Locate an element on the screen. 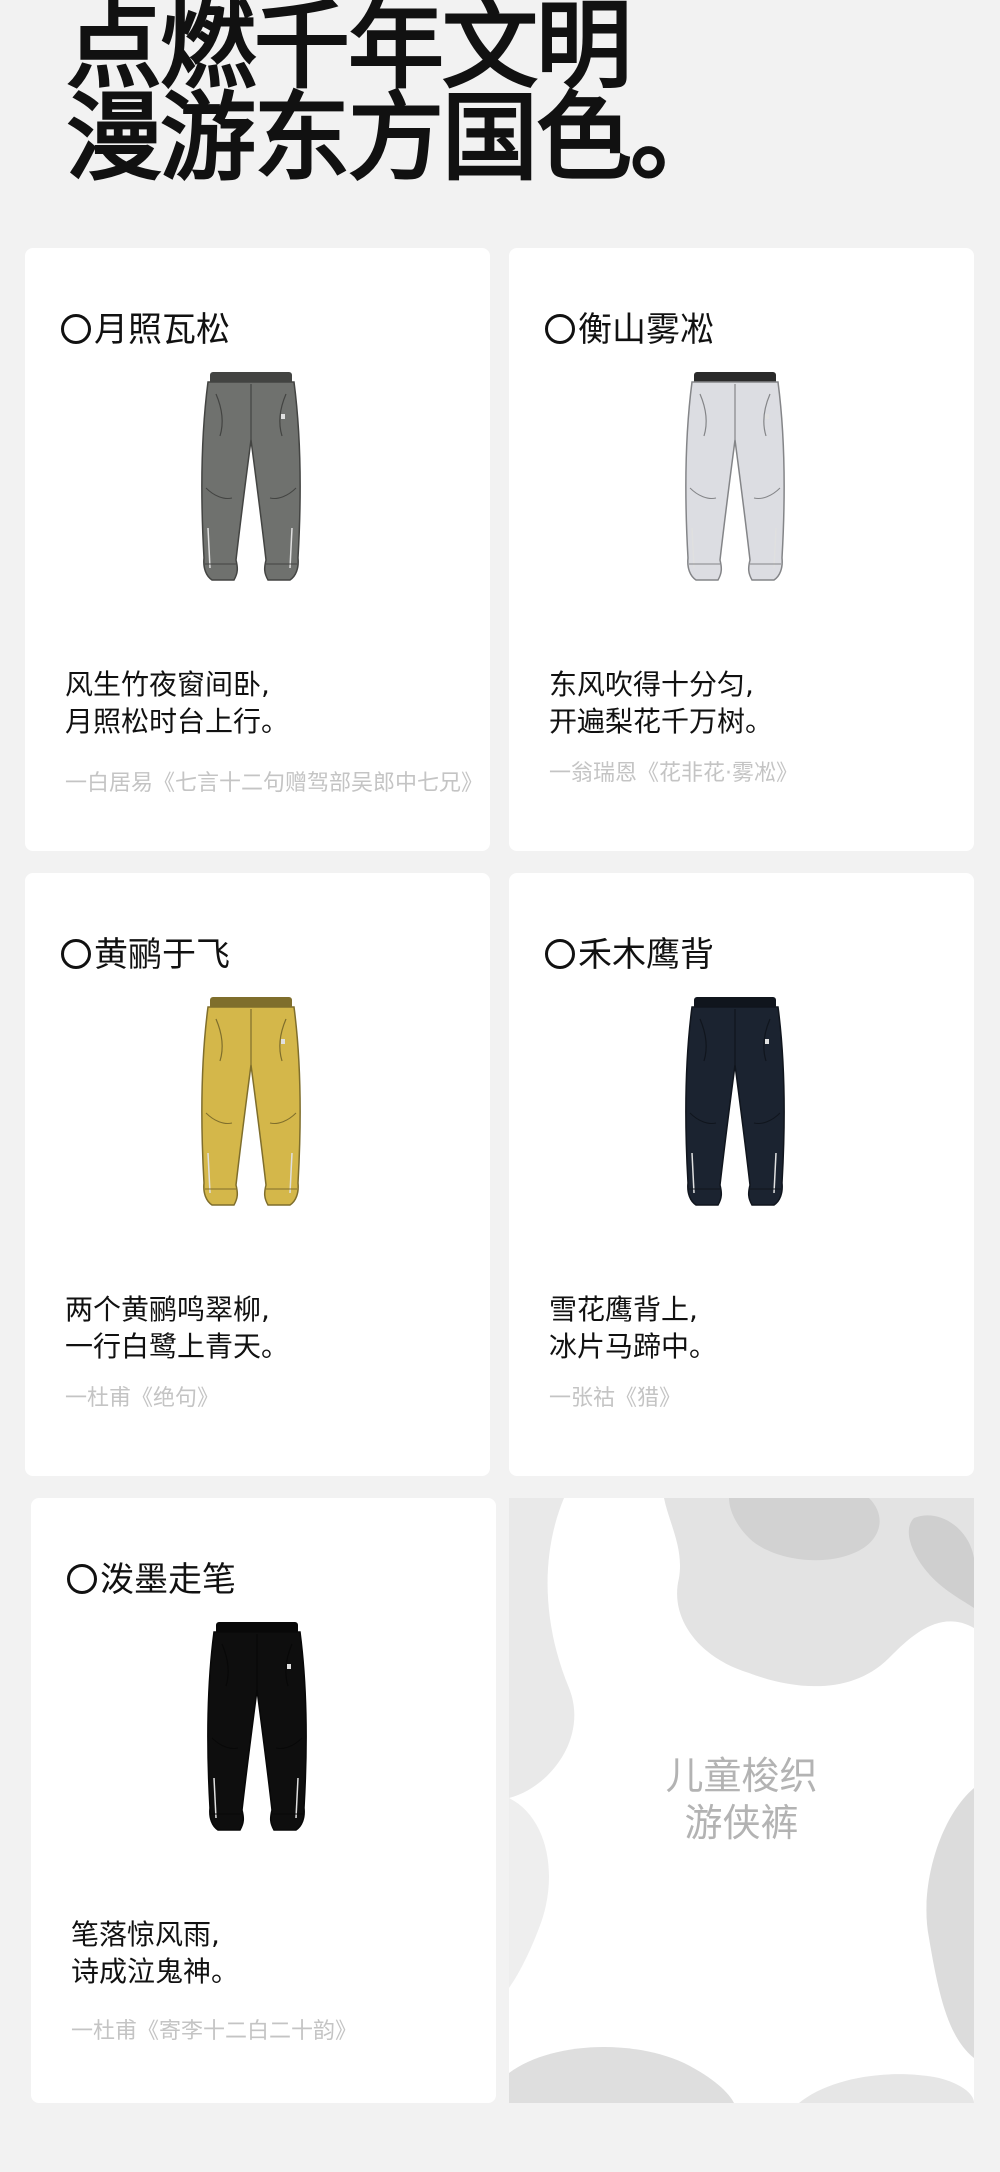 This screenshot has height=2172, width=1000. product-title: 禾木鹰背 is located at coordinates (629, 955).